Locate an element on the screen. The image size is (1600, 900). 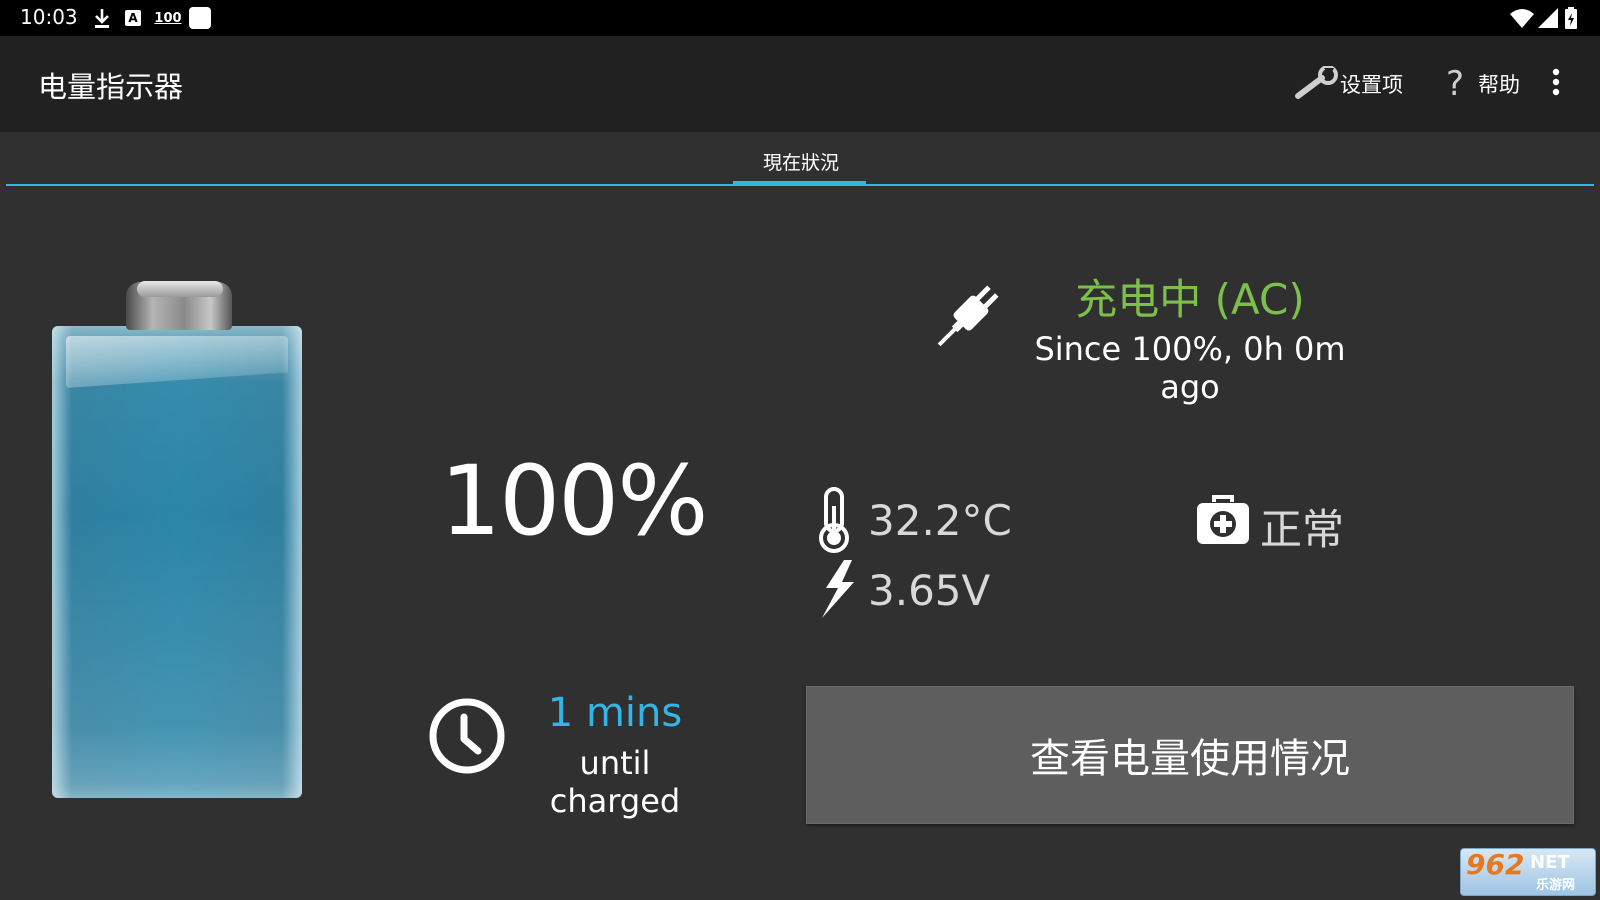
square-notification-icon is located at coordinates (200, 18).